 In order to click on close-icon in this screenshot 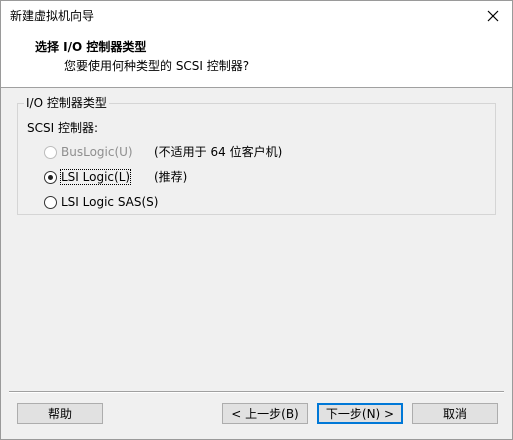, I will do `click(493, 16)`.